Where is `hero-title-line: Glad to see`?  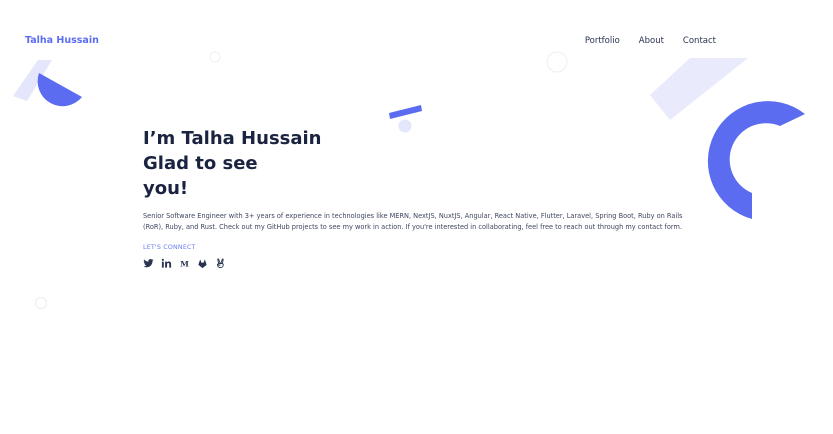 hero-title-line: Glad to see is located at coordinates (200, 163).